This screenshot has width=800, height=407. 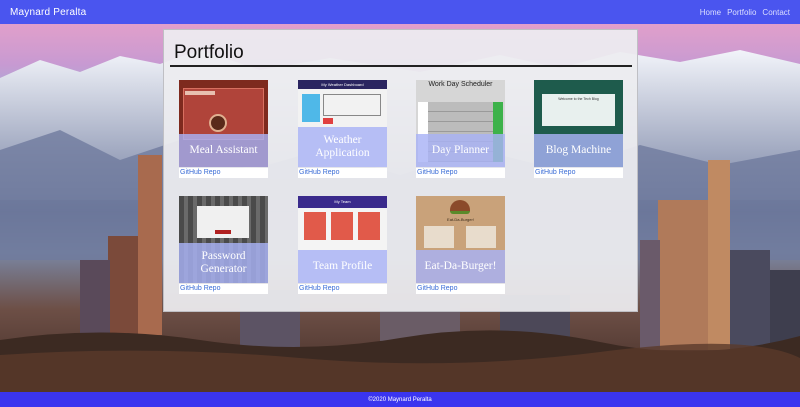 What do you see at coordinates (578, 110) in the screenshot?
I see `thumb-heading: Welcome to the Tech Blog` at bounding box center [578, 110].